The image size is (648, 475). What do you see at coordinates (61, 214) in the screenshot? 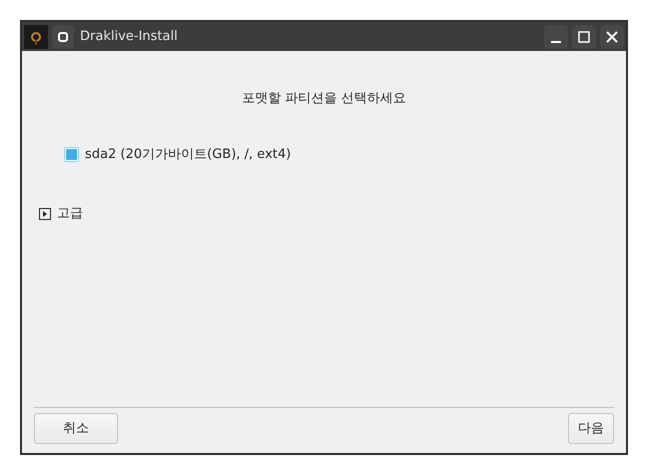
I see `advanced-expander: 고급` at bounding box center [61, 214].